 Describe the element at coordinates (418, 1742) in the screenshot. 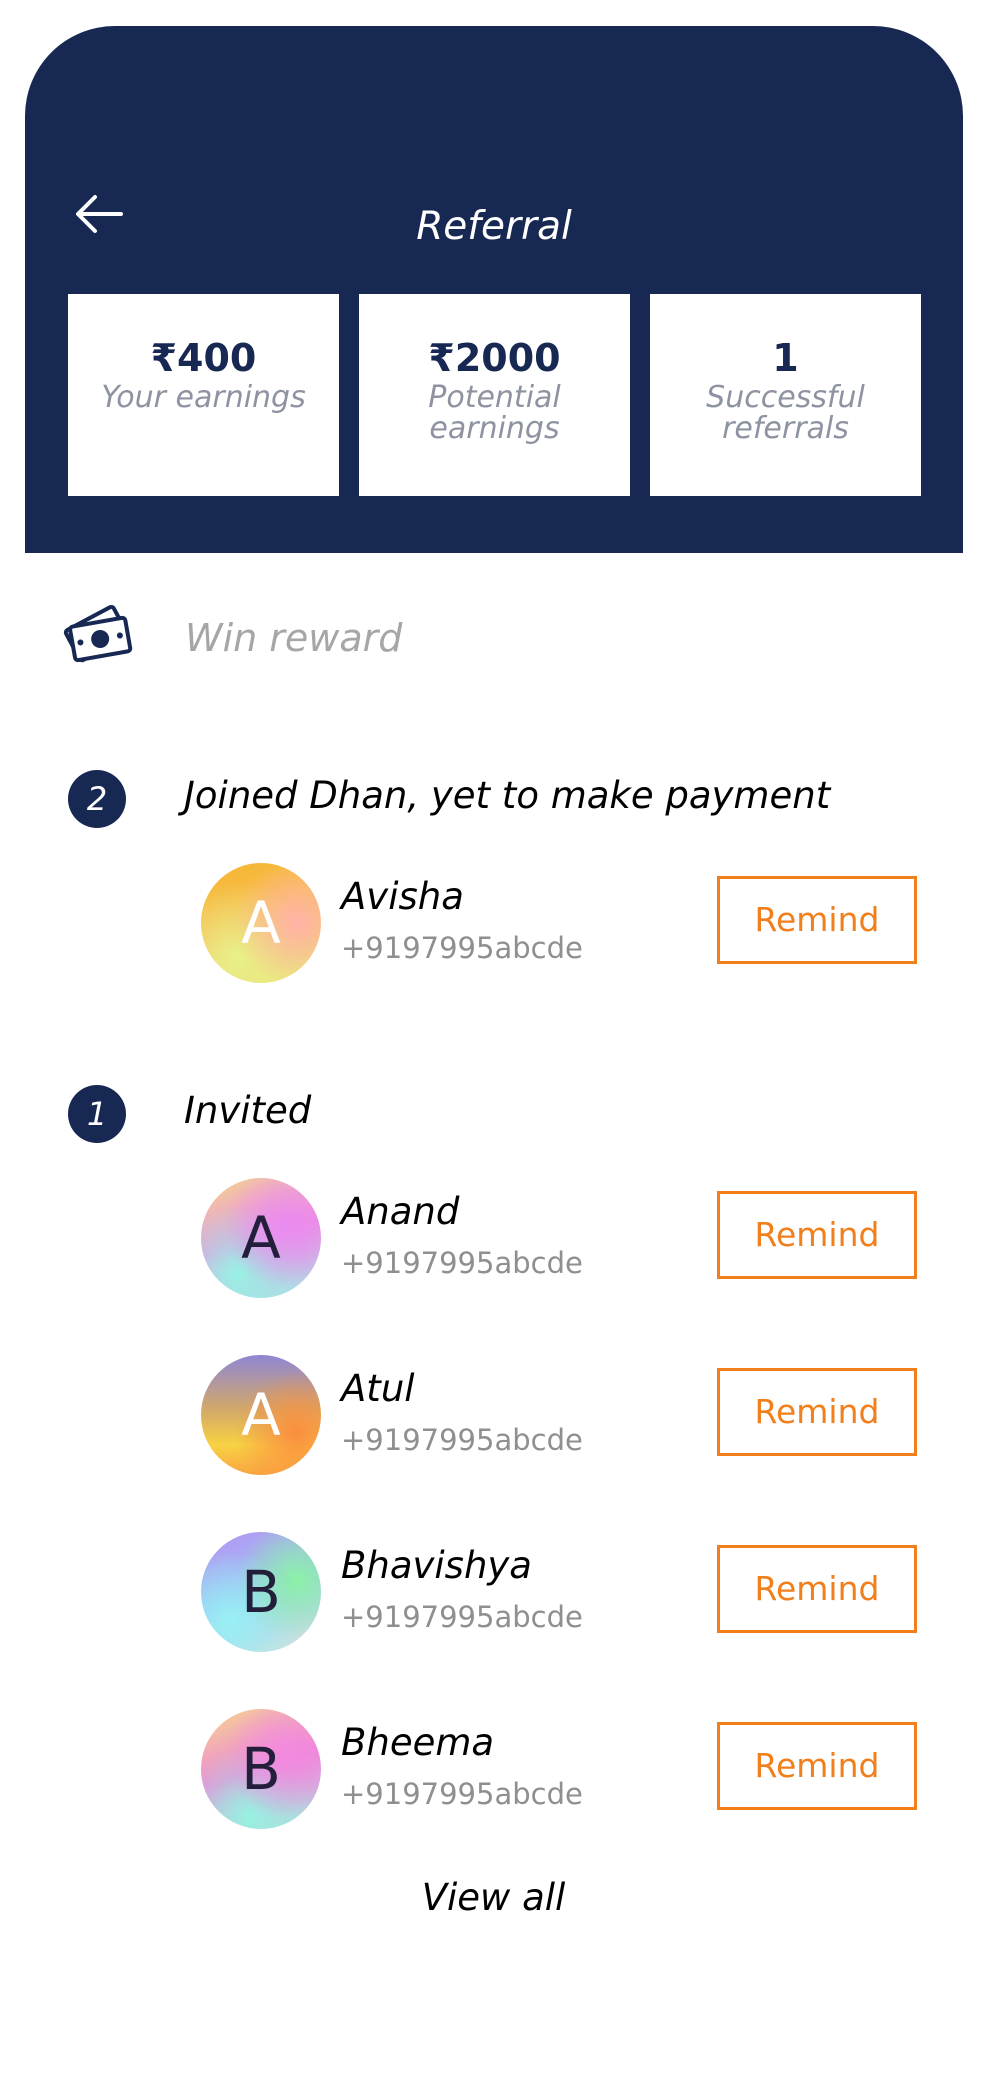

I see `contact-name: Bheema` at that location.